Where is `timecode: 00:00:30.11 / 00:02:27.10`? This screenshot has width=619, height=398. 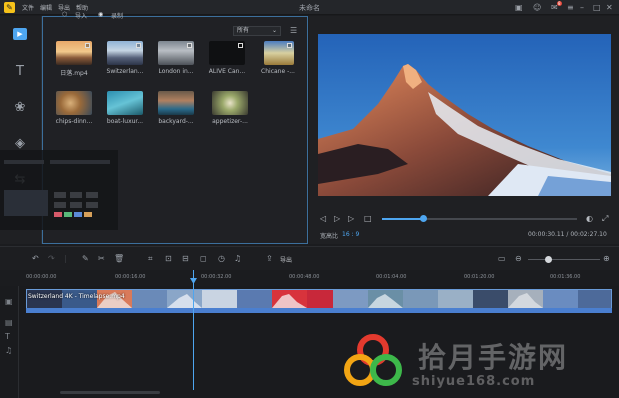
timecode: 00:00:30.11 / 00:02:27.10 is located at coordinates (567, 234).